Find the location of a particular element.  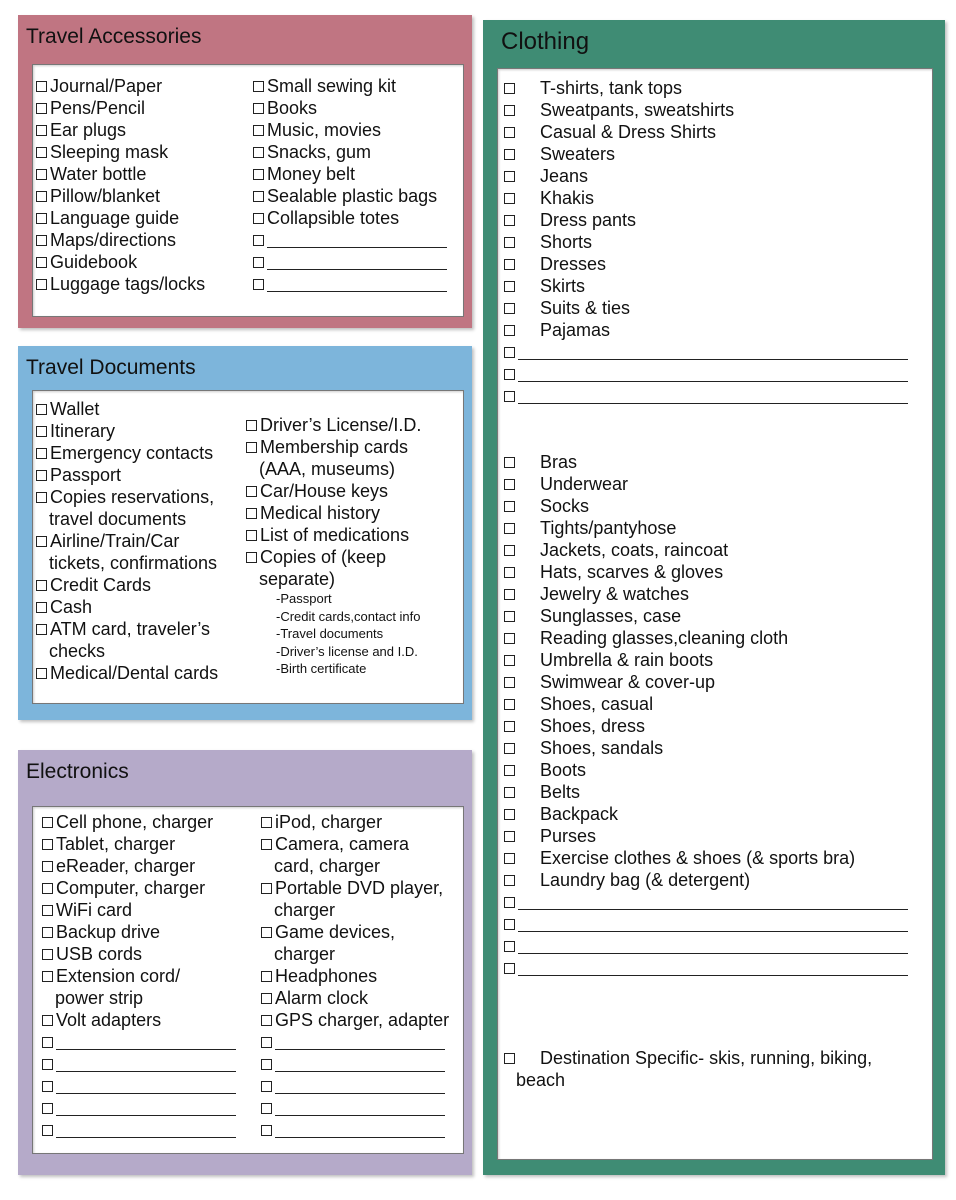

checklist-item: Maps/directions is located at coordinates (120, 240).